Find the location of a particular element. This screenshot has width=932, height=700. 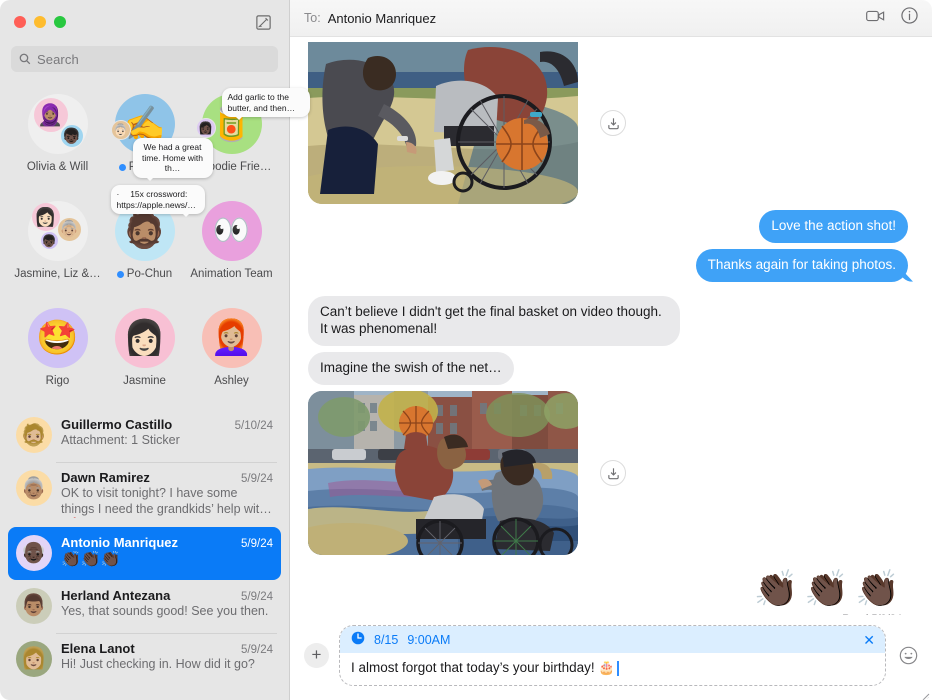

avatar: 👀 is located at coordinates (231, 231).